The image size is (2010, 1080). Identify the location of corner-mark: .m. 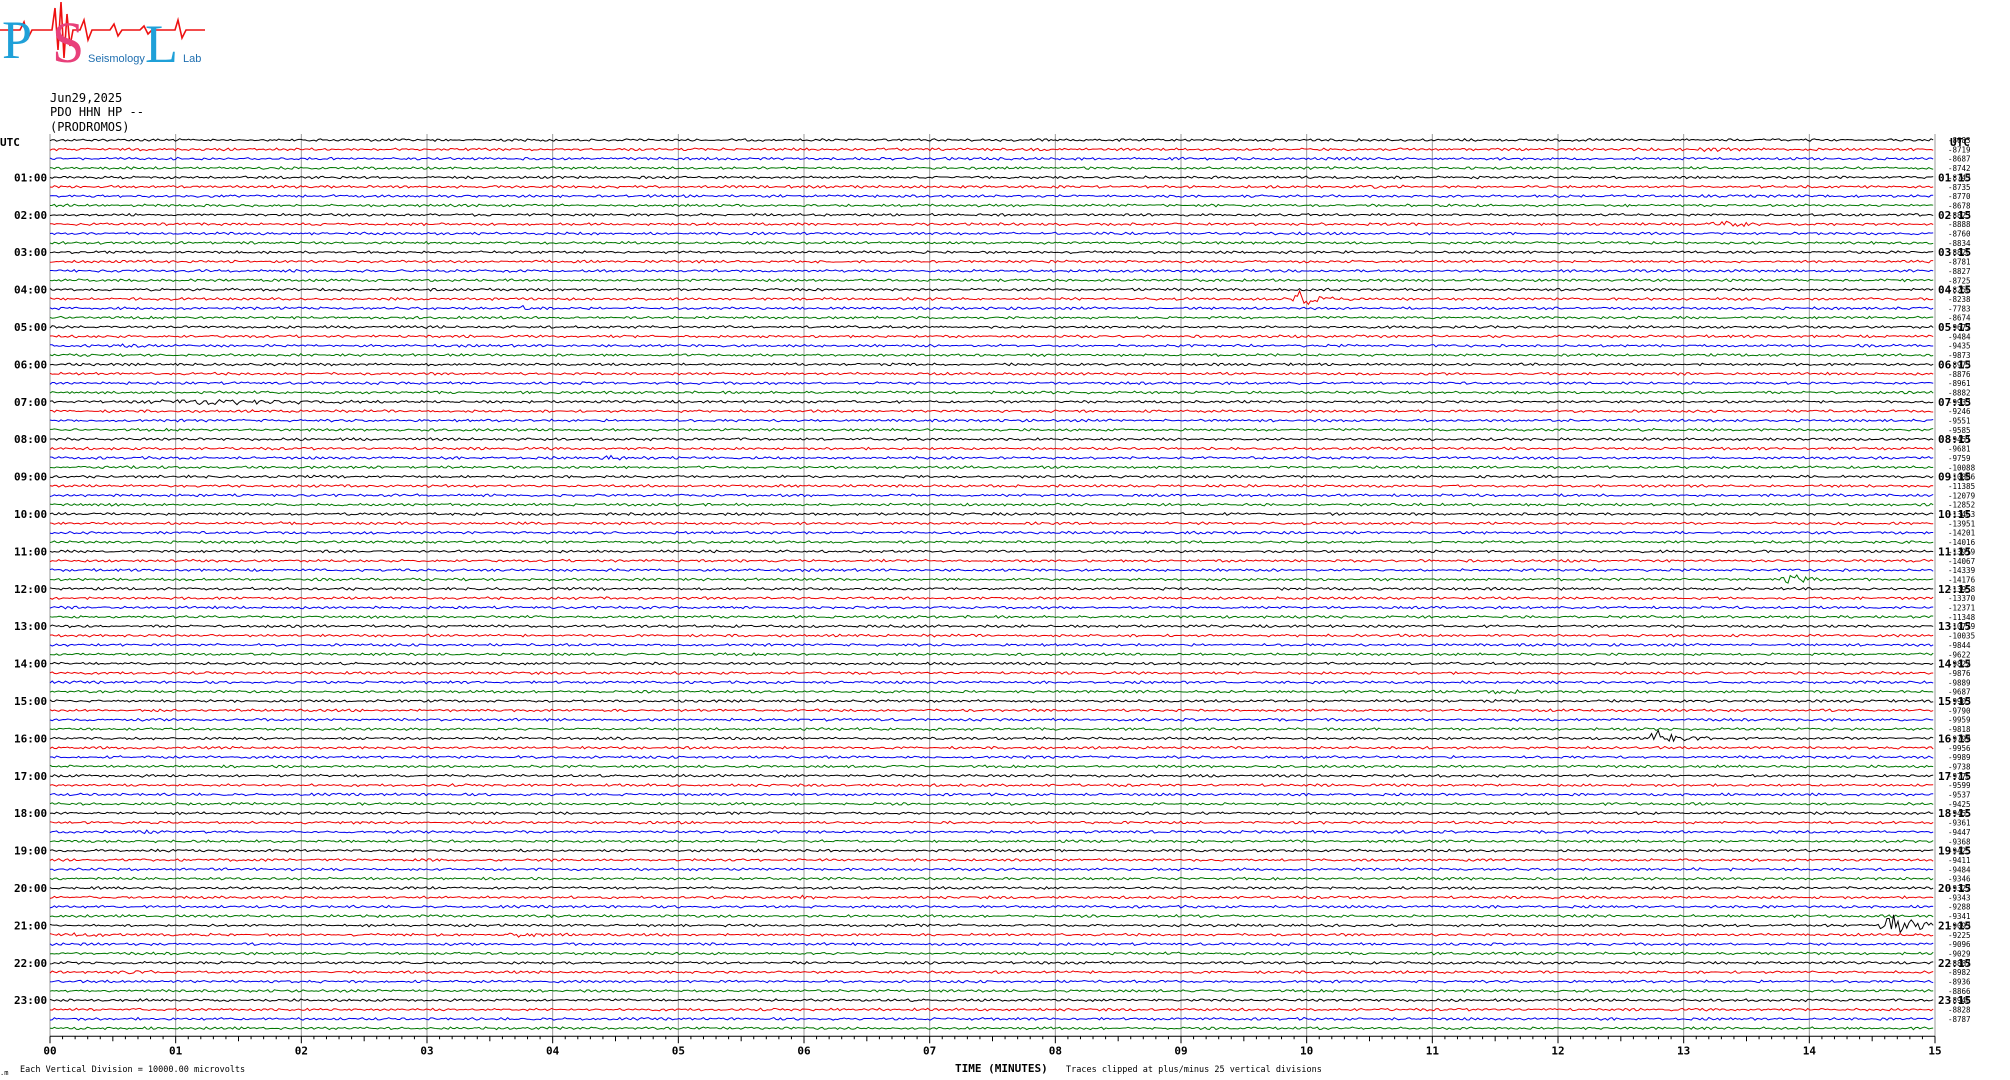
(4, 1073).